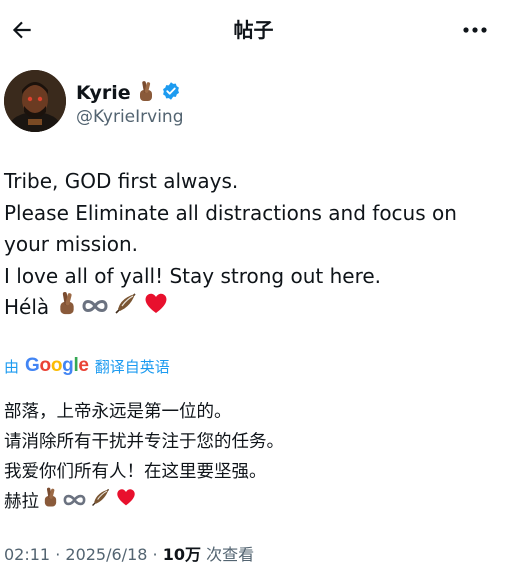 This screenshot has height=569, width=507. What do you see at coordinates (251, 502) in the screenshot?
I see `translated-line-last: 赫拉` at bounding box center [251, 502].